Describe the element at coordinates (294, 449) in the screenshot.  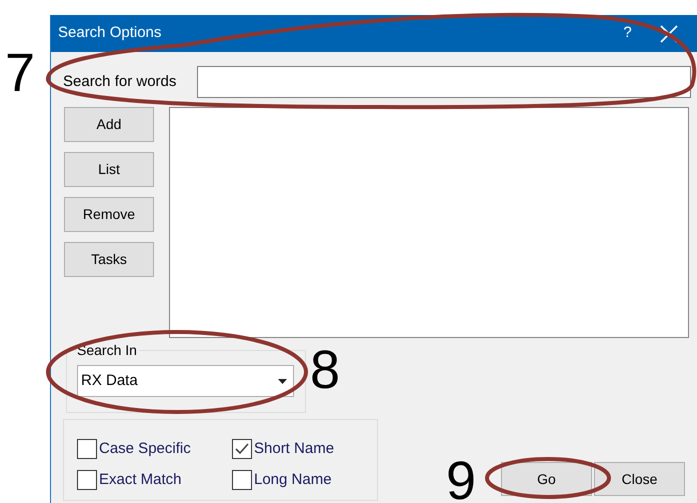
I see `checkbox-label: Short Name` at that location.